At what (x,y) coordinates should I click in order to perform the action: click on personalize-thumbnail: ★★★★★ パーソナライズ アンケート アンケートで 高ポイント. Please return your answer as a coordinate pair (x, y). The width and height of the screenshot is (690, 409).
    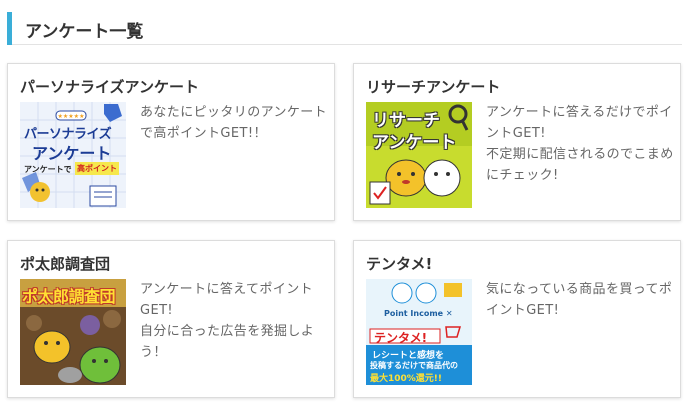
    Looking at the image, I should click on (73, 155).